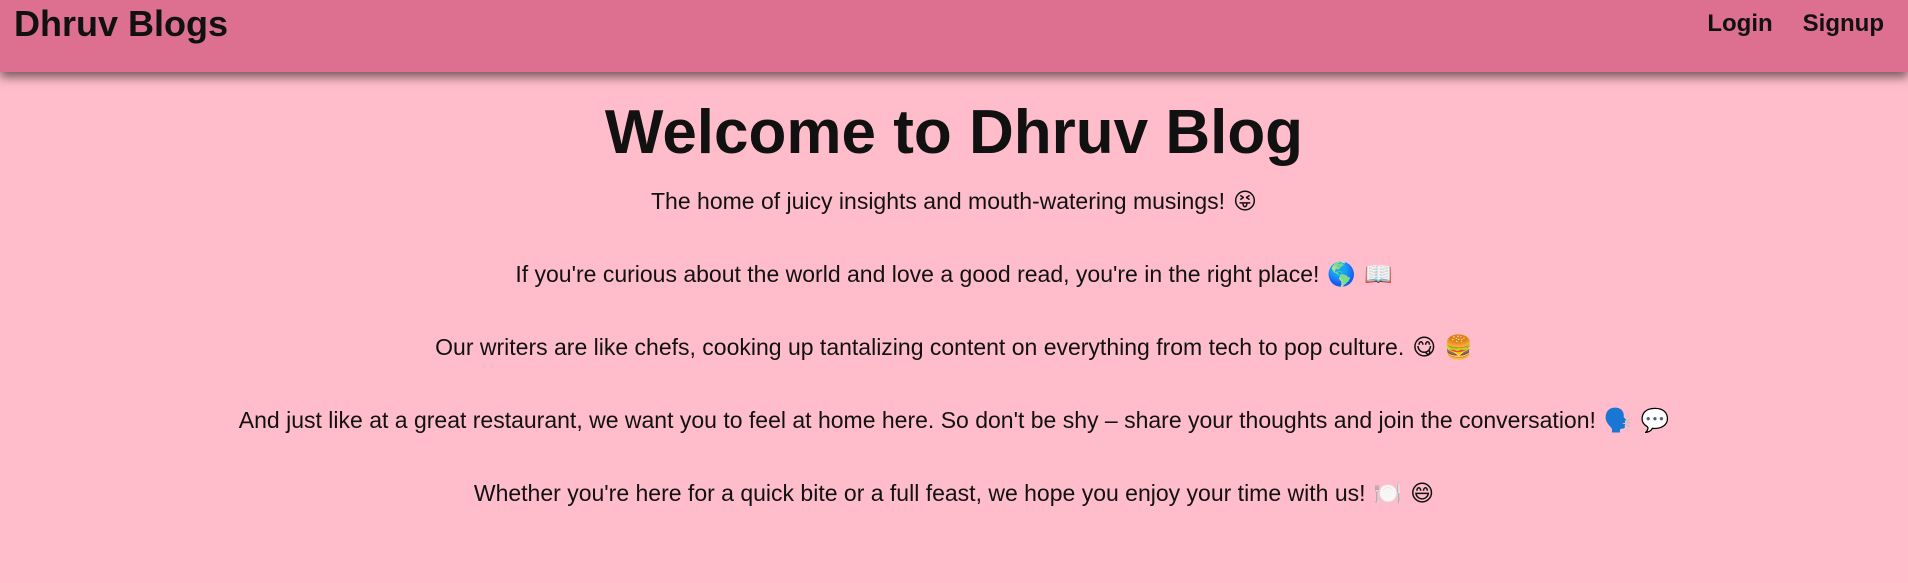  I want to click on brand-logo-text: Dhruv Blogs, so click(121, 24).